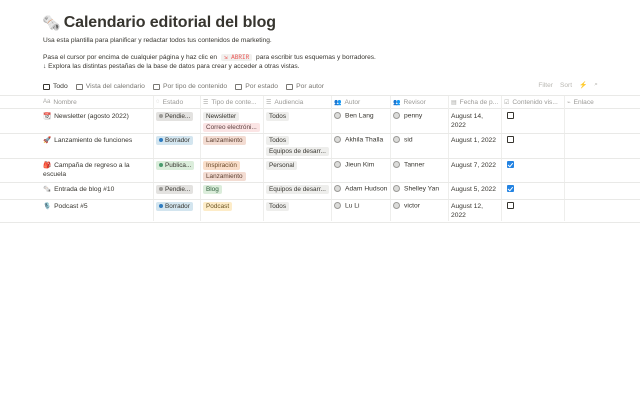  Describe the element at coordinates (545, 85) in the screenshot. I see `filter-button: Filter` at that location.